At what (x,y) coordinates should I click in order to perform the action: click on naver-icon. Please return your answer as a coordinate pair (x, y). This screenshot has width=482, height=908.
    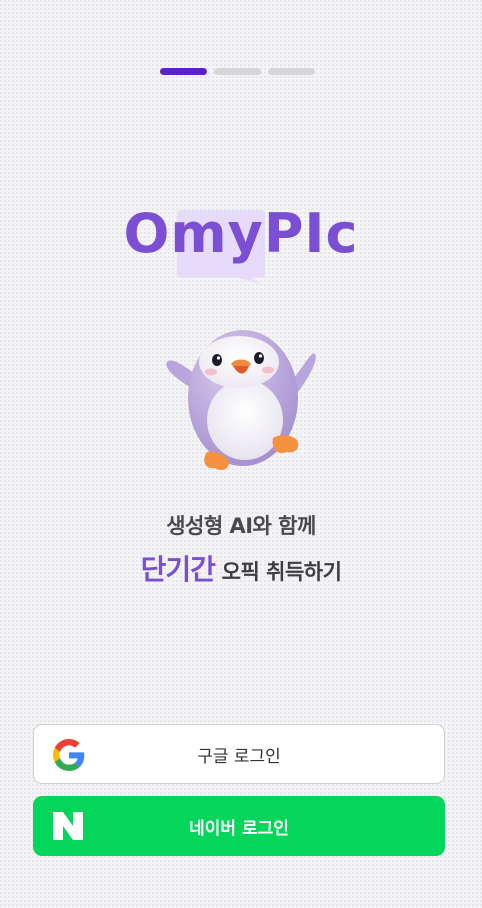
    Looking at the image, I should click on (68, 826).